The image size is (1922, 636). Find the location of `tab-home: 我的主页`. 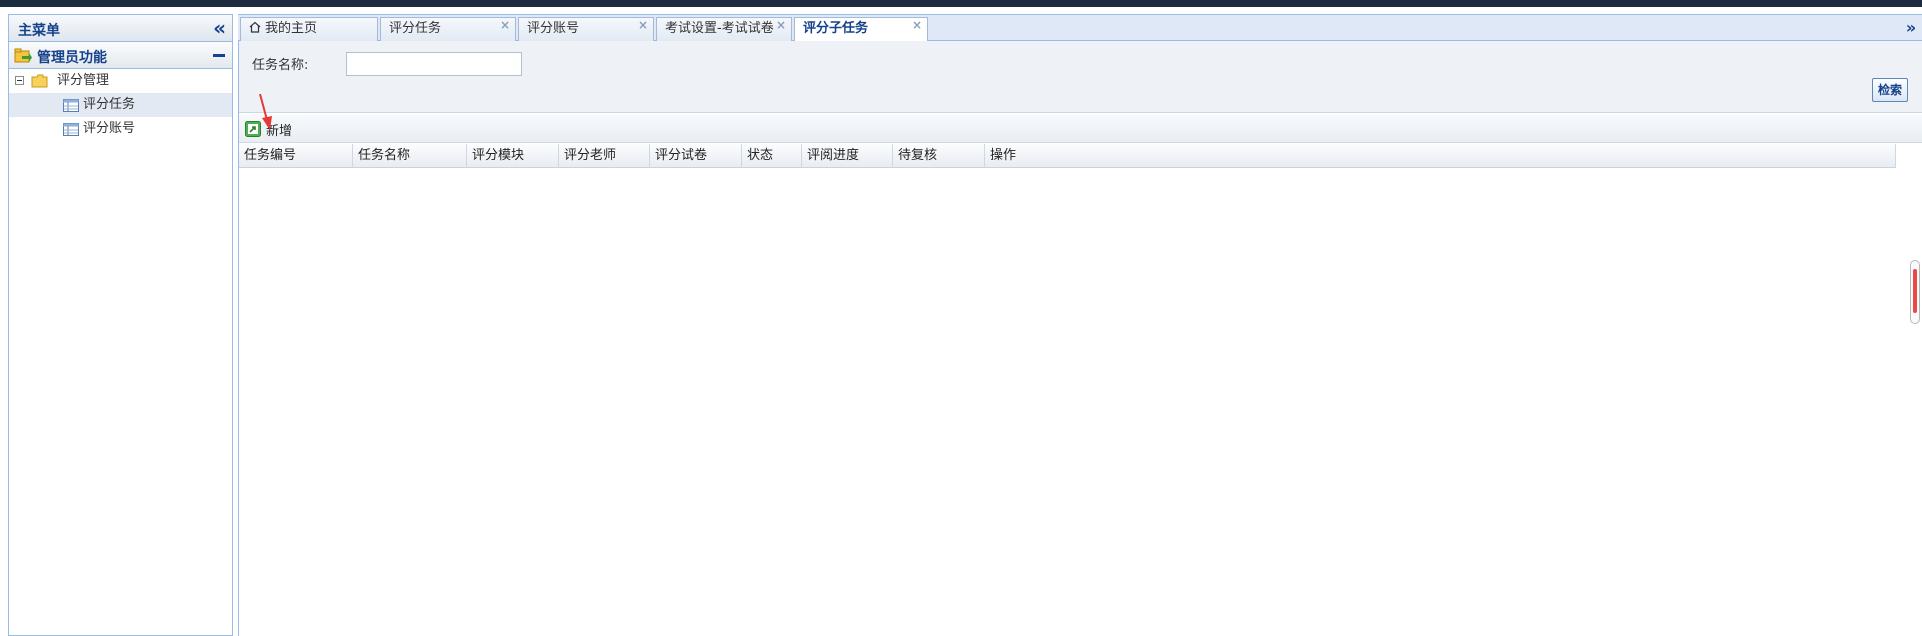

tab-home: 我的主页 is located at coordinates (309, 29).